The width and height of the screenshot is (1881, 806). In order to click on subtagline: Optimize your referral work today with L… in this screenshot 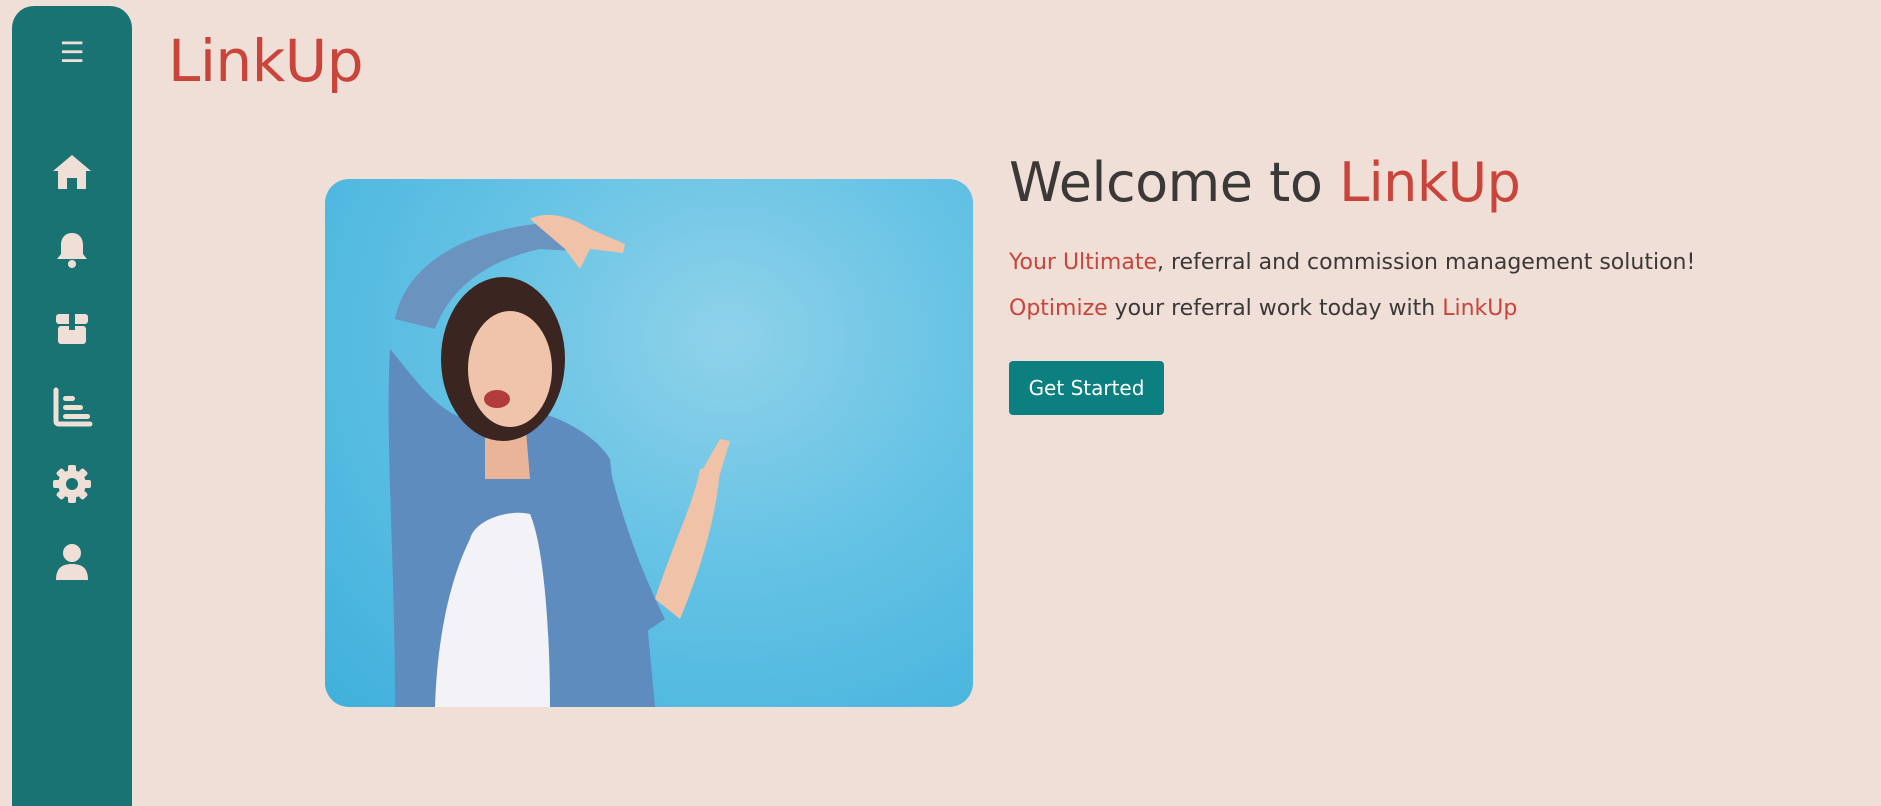, I will do `click(1263, 309)`.